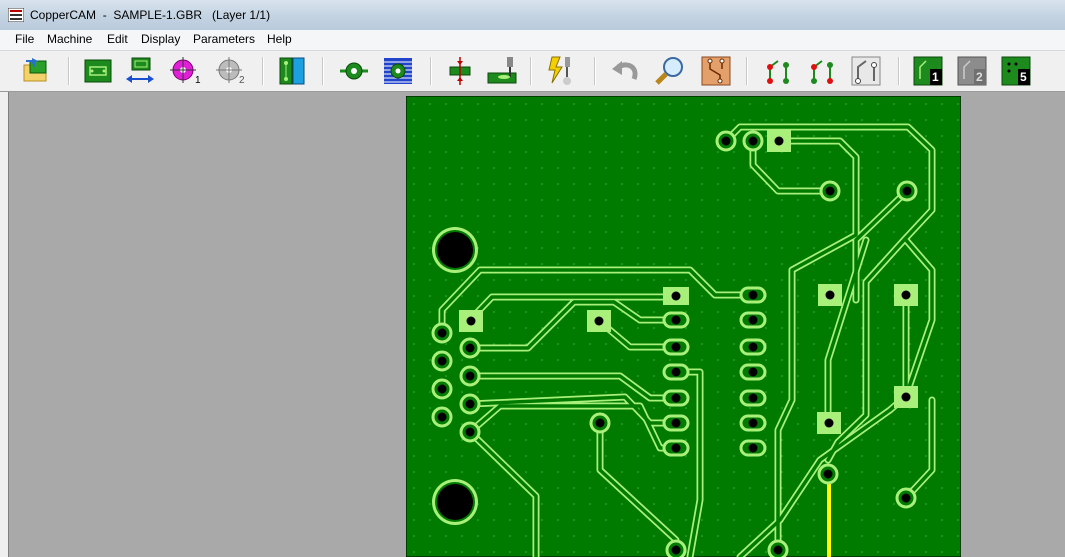 The height and width of the screenshot is (557, 1065). What do you see at coordinates (532, 71) in the screenshot?
I see `toolbar: 1 2 1 2 5` at bounding box center [532, 71].